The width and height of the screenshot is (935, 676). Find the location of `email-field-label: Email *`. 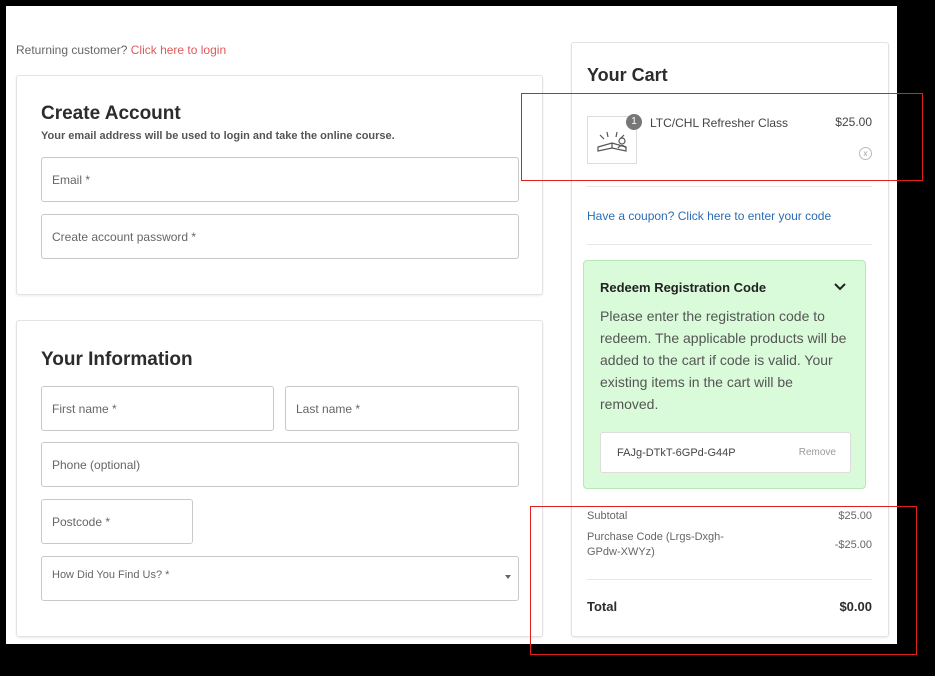

email-field-label: Email * is located at coordinates (71, 179).